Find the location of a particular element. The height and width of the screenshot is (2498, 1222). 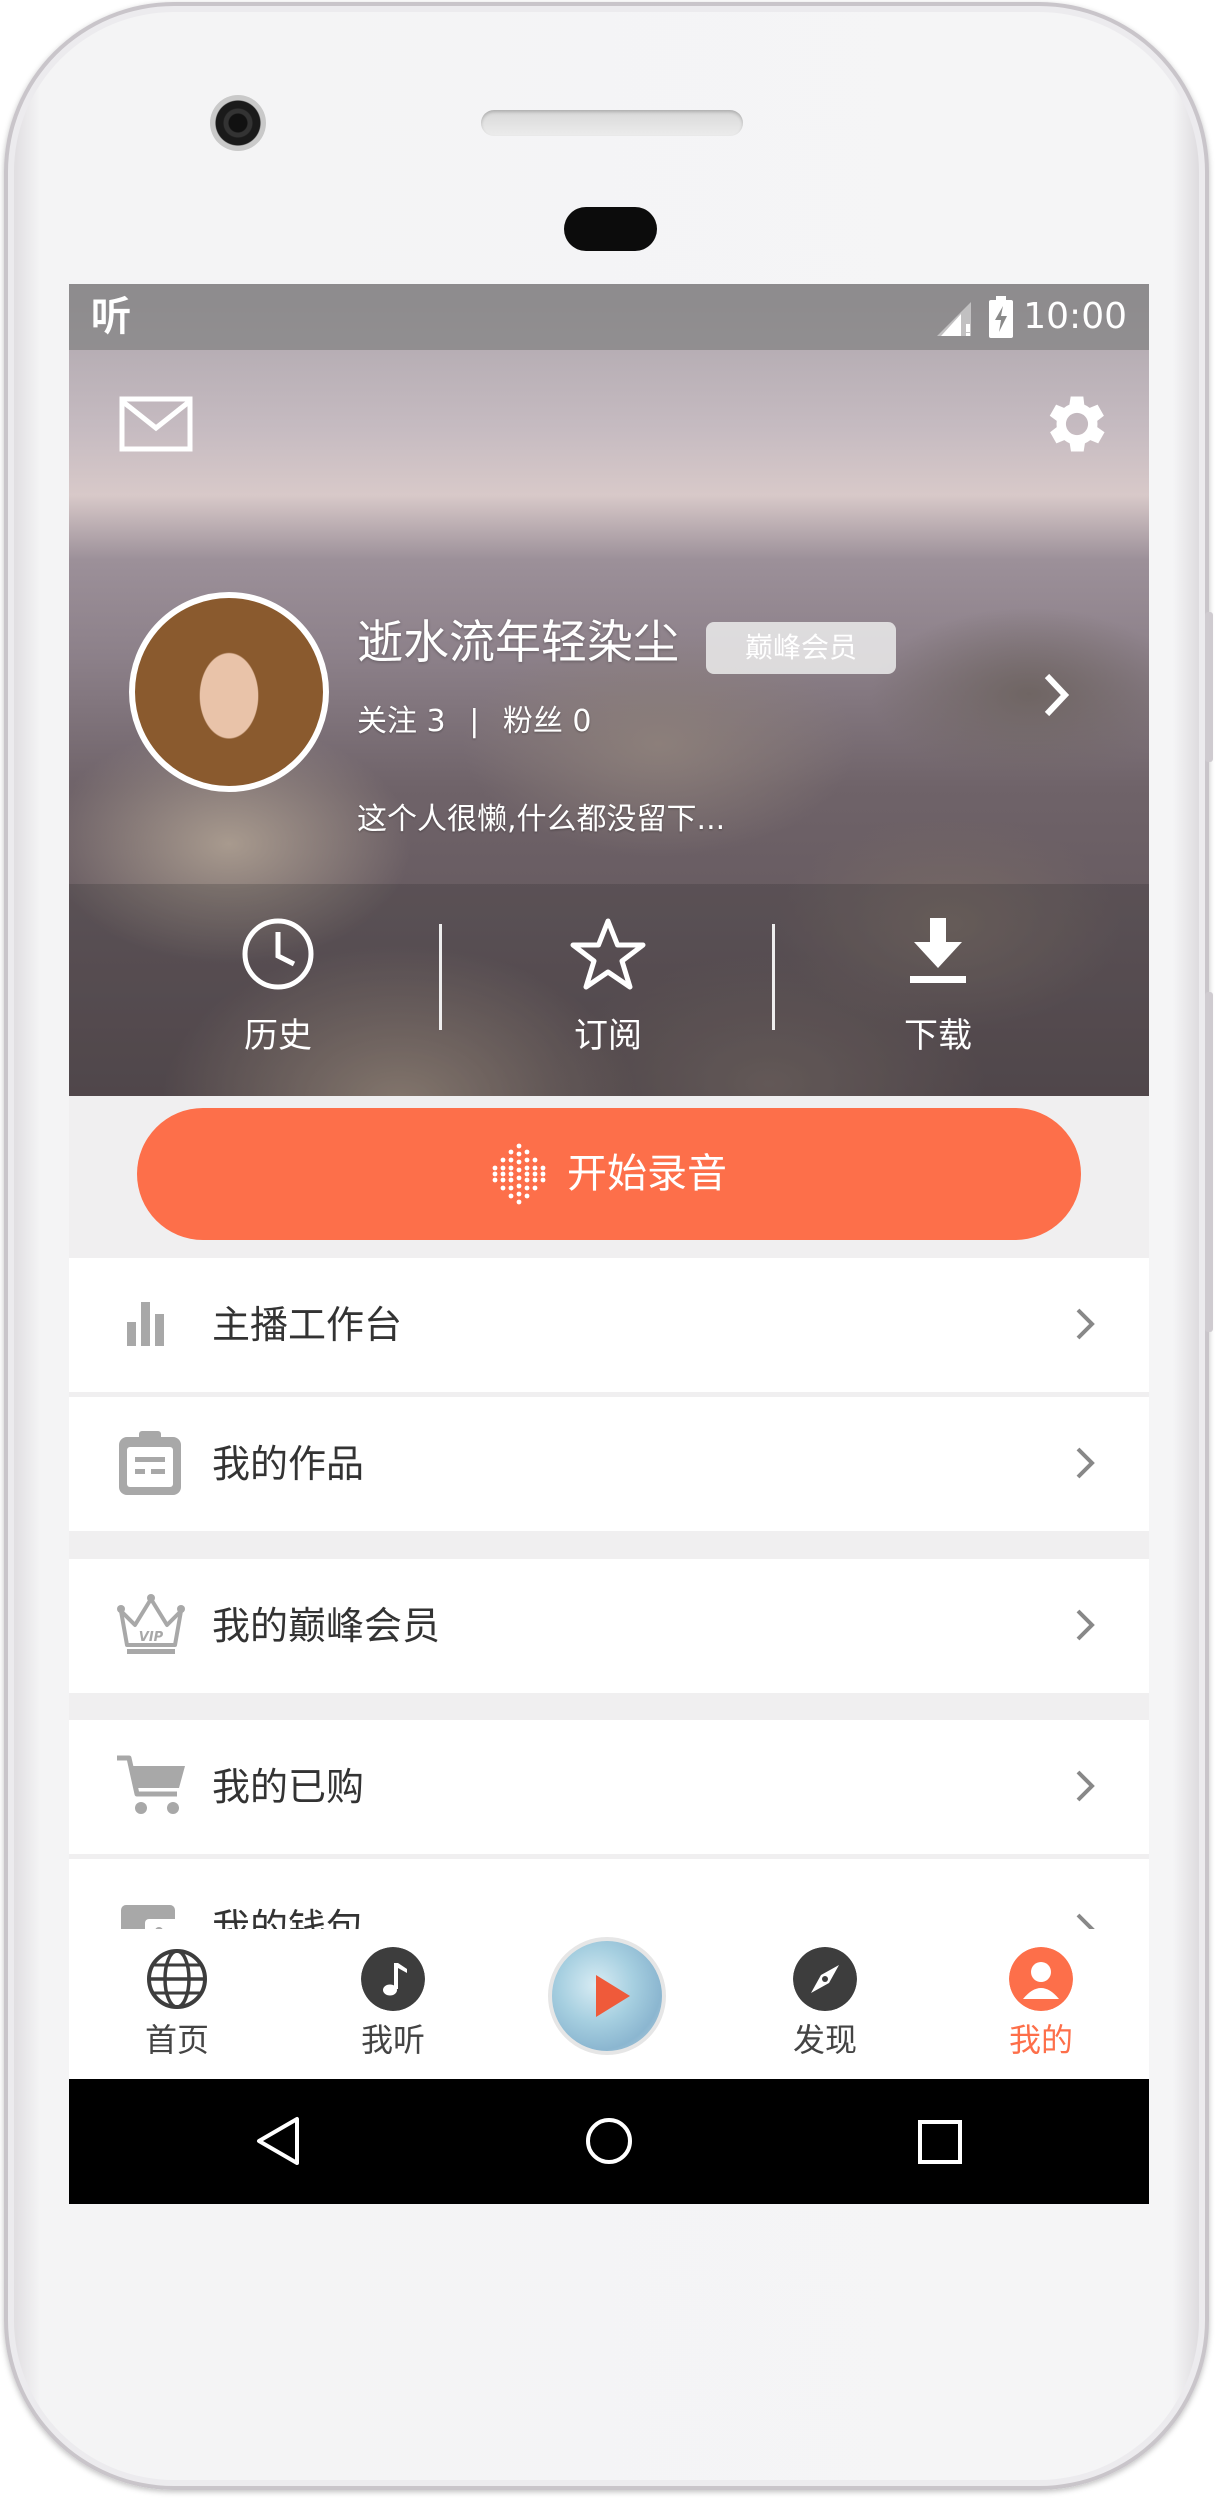

quick-action-subscribe: 订阅 is located at coordinates (608, 990).